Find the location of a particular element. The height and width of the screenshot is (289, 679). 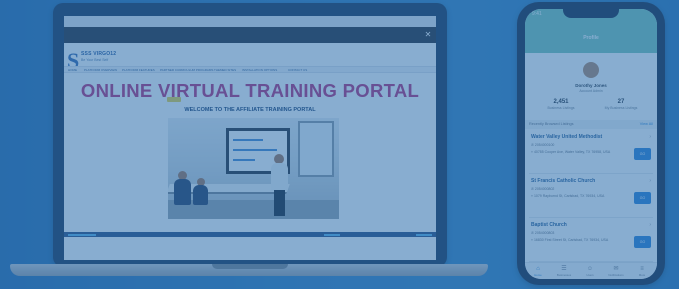

tab-home: ⌂ Home is located at coordinates (538, 271).